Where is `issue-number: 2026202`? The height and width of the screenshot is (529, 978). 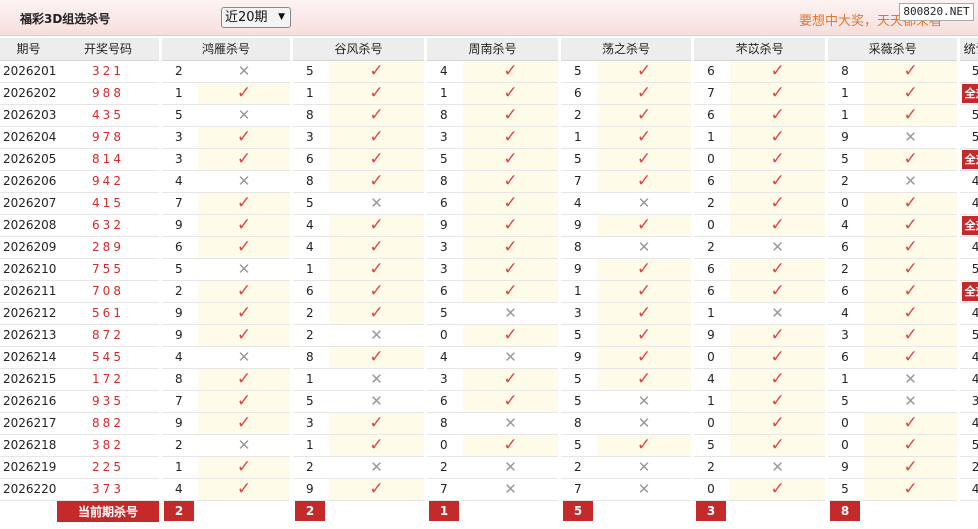
issue-number: 2026202 is located at coordinates (28, 93).